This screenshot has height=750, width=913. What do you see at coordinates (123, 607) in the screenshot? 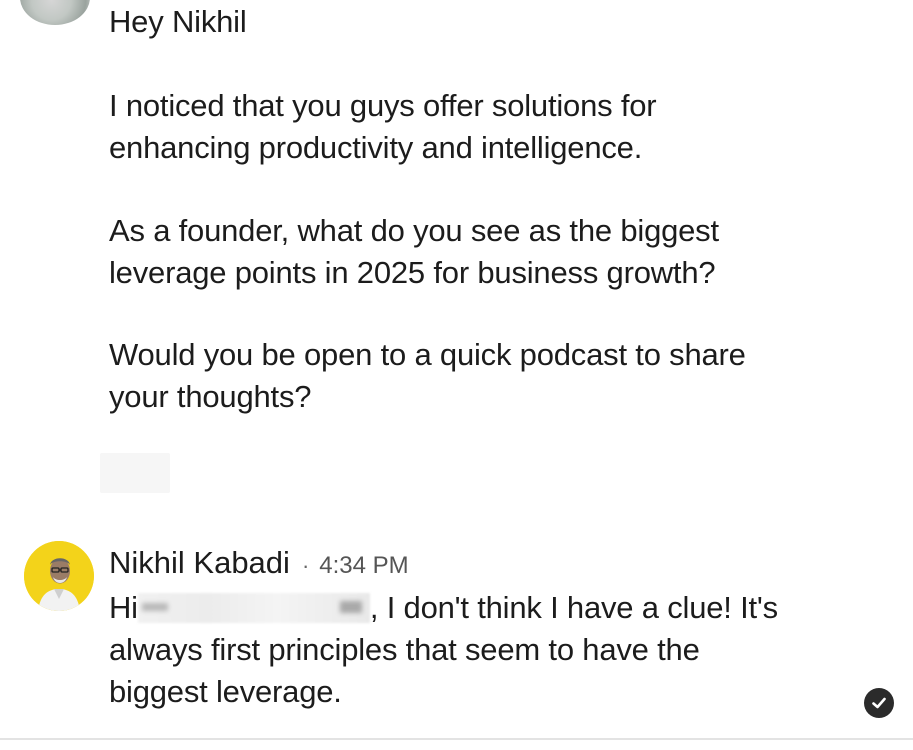
I see `reply-greeting: Hi` at bounding box center [123, 607].